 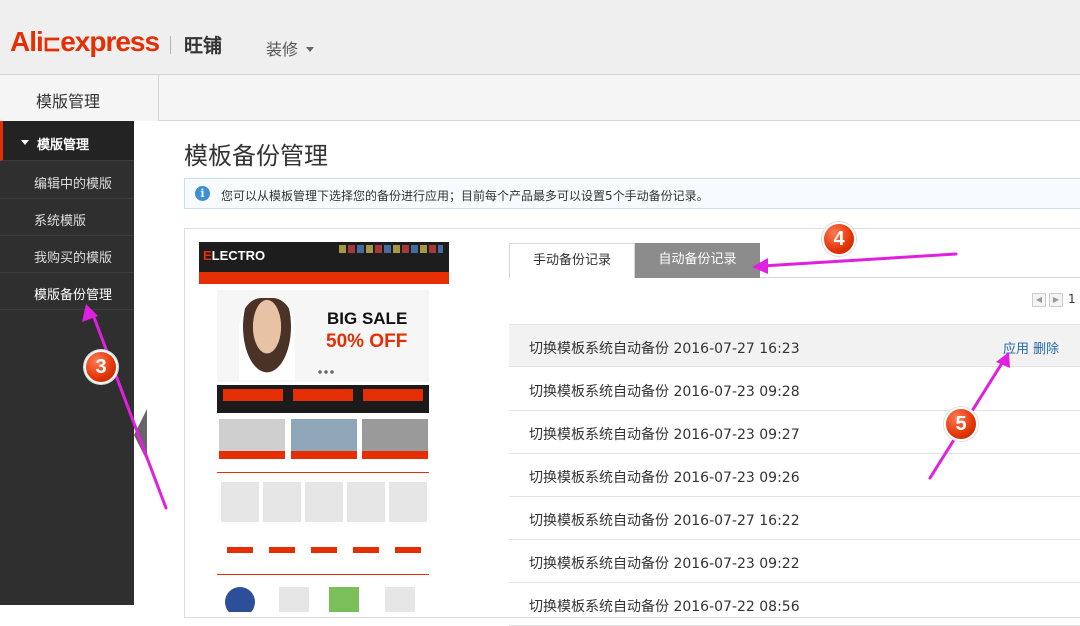 What do you see at coordinates (367, 341) in the screenshot?
I see `preview-headline-2: 50% OFF` at bounding box center [367, 341].